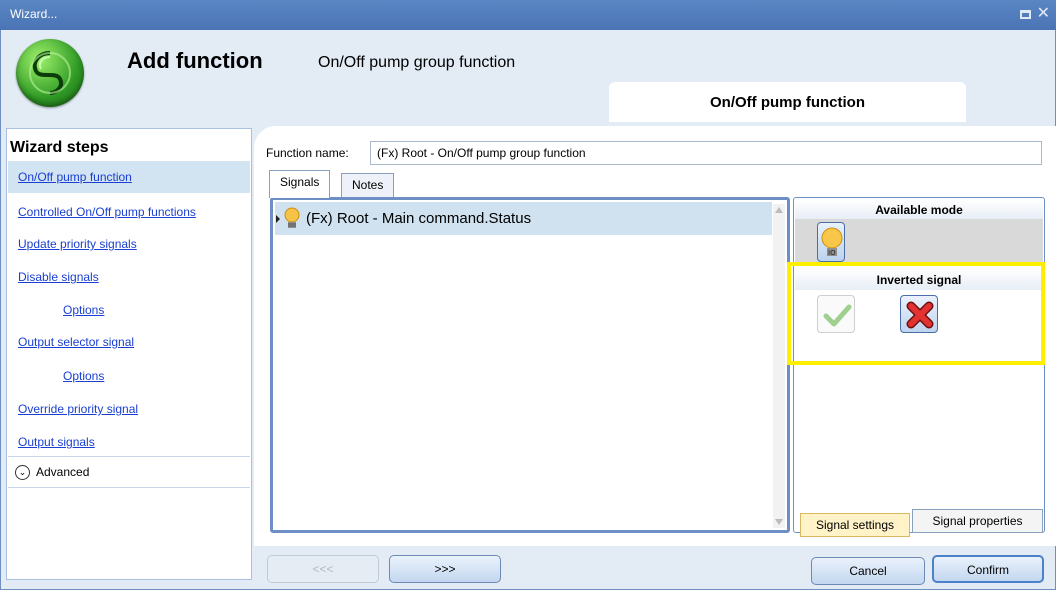 The height and width of the screenshot is (590, 1056). I want to click on window-controls: ✕, so click(1034, 14).